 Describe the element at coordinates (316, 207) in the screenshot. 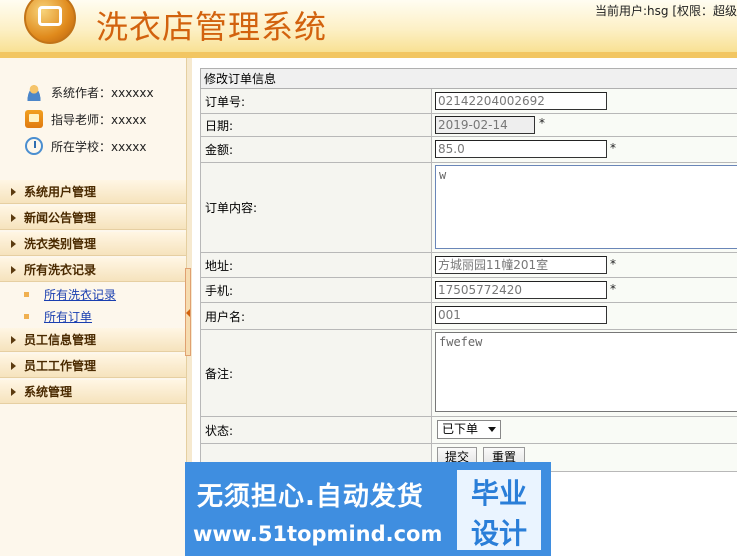

I see `content-label: 订单内容:` at that location.